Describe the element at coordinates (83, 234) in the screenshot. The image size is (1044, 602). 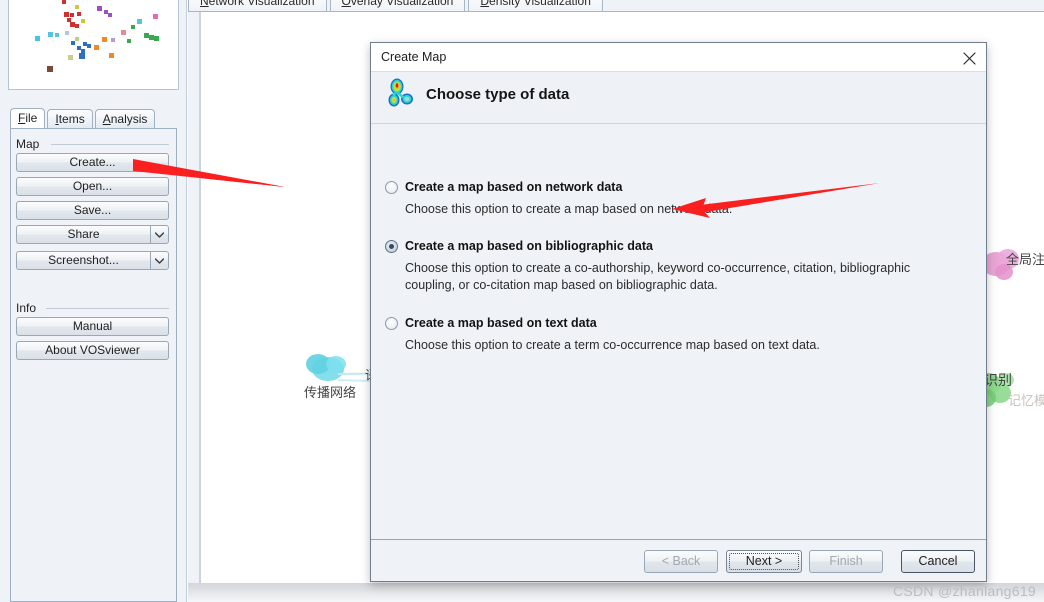
I see `share-button: Share` at that location.